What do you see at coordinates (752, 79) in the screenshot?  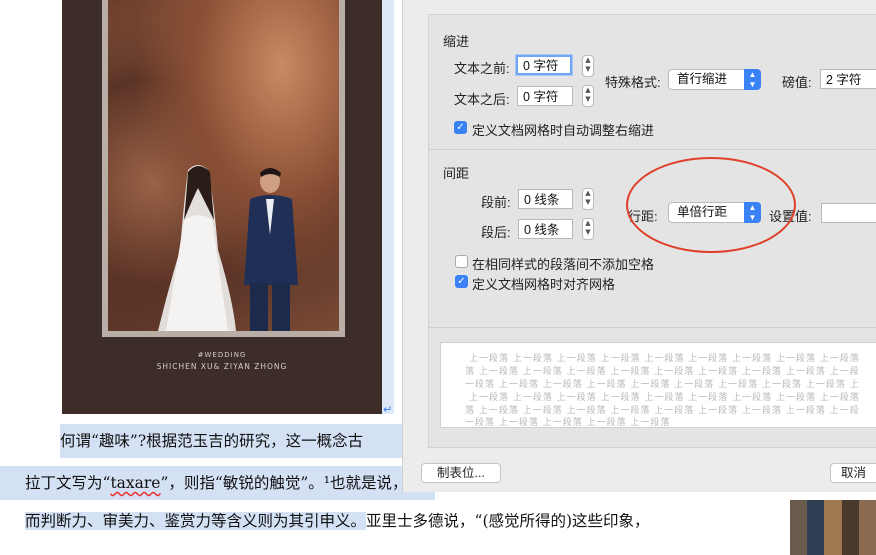 I see `chevron-updown-icon: ▲ ▼` at bounding box center [752, 79].